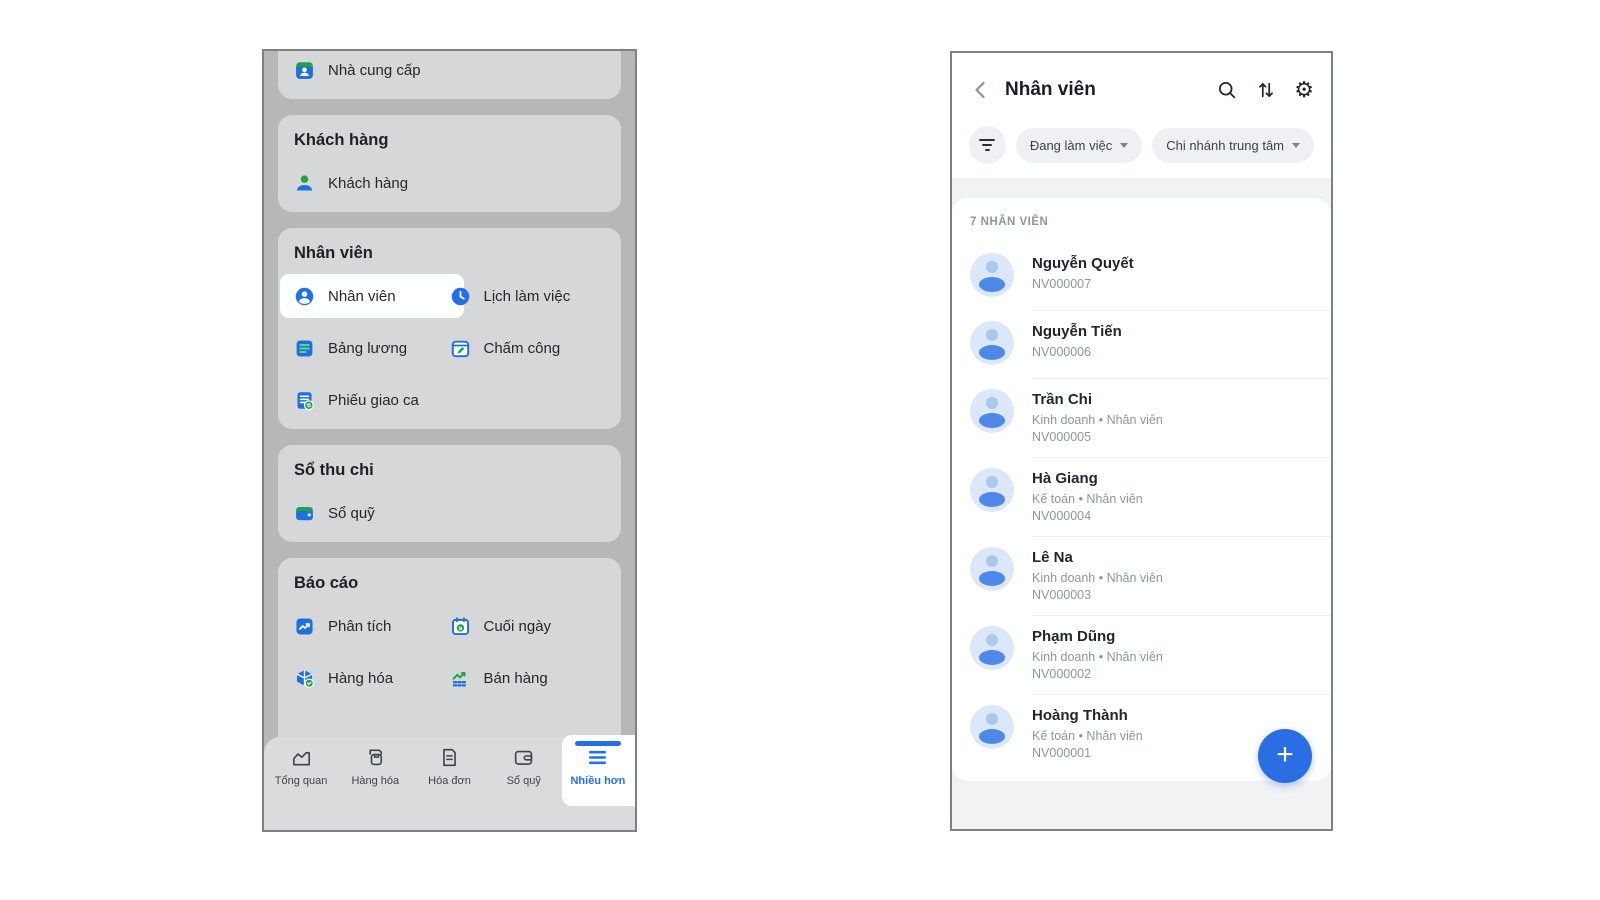 The image size is (1600, 900). I want to click on menu-item-label: Phiếu giao ca, so click(373, 400).